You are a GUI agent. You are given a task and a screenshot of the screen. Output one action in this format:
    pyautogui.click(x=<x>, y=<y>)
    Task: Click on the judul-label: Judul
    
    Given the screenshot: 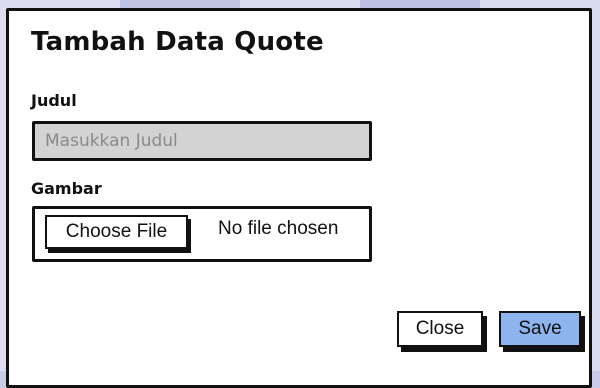 What is the action you would take?
    pyautogui.click(x=54, y=100)
    